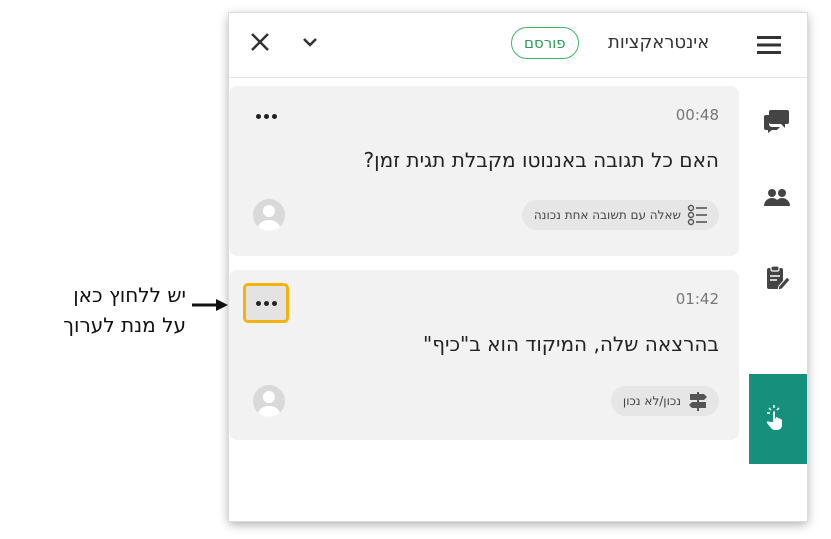 The width and height of the screenshot is (831, 539). Describe the element at coordinates (697, 299) in the screenshot. I see `interaction-time: 01:42` at that location.